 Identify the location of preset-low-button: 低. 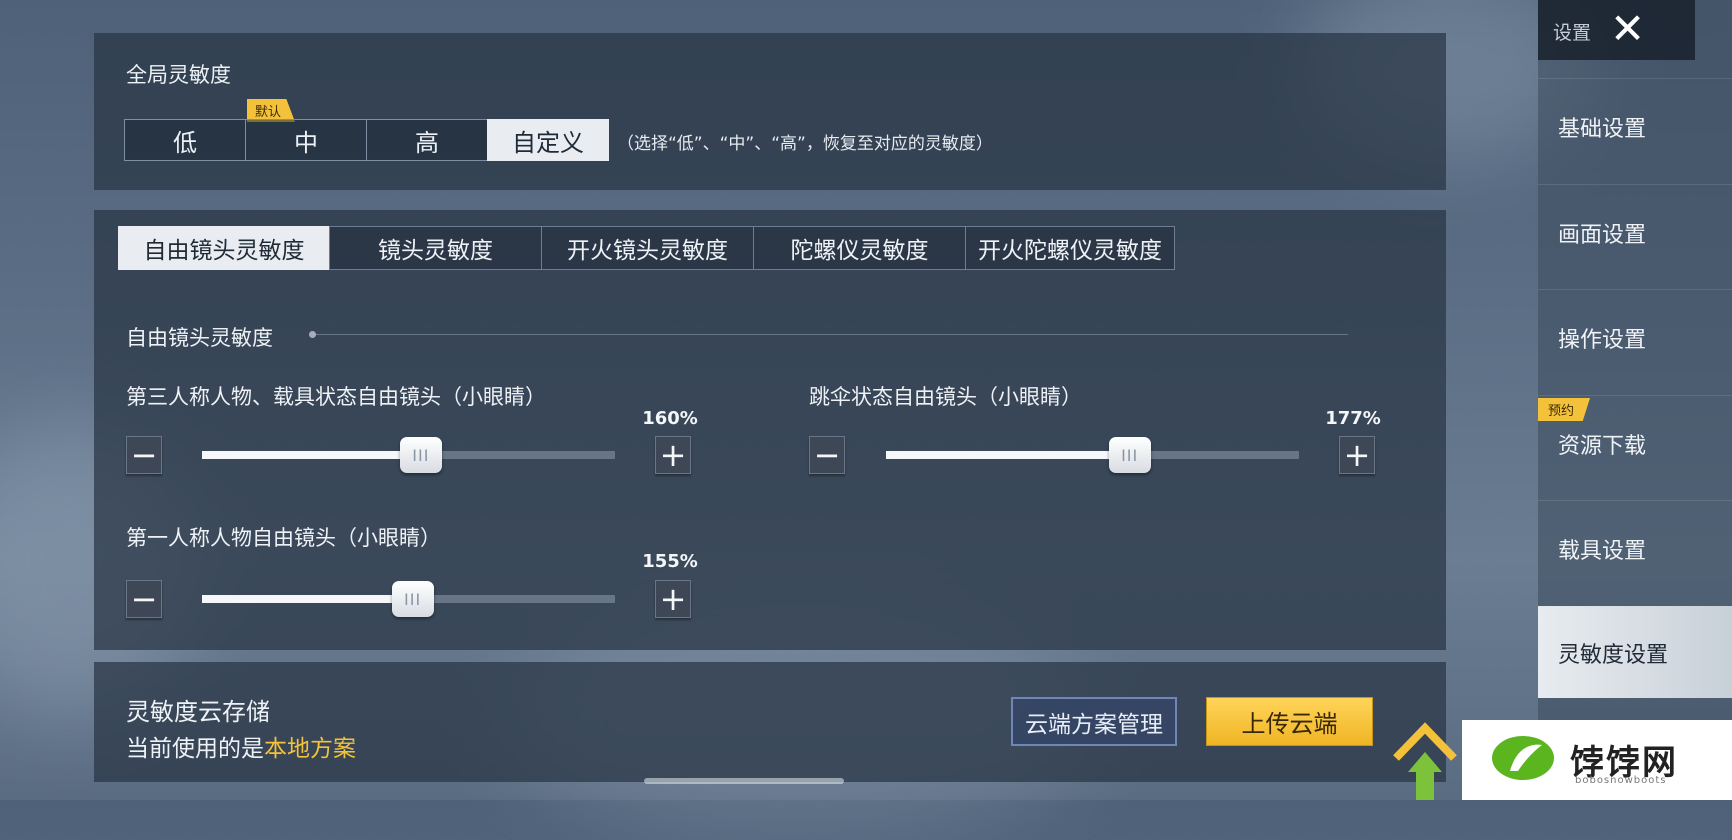
(185, 140).